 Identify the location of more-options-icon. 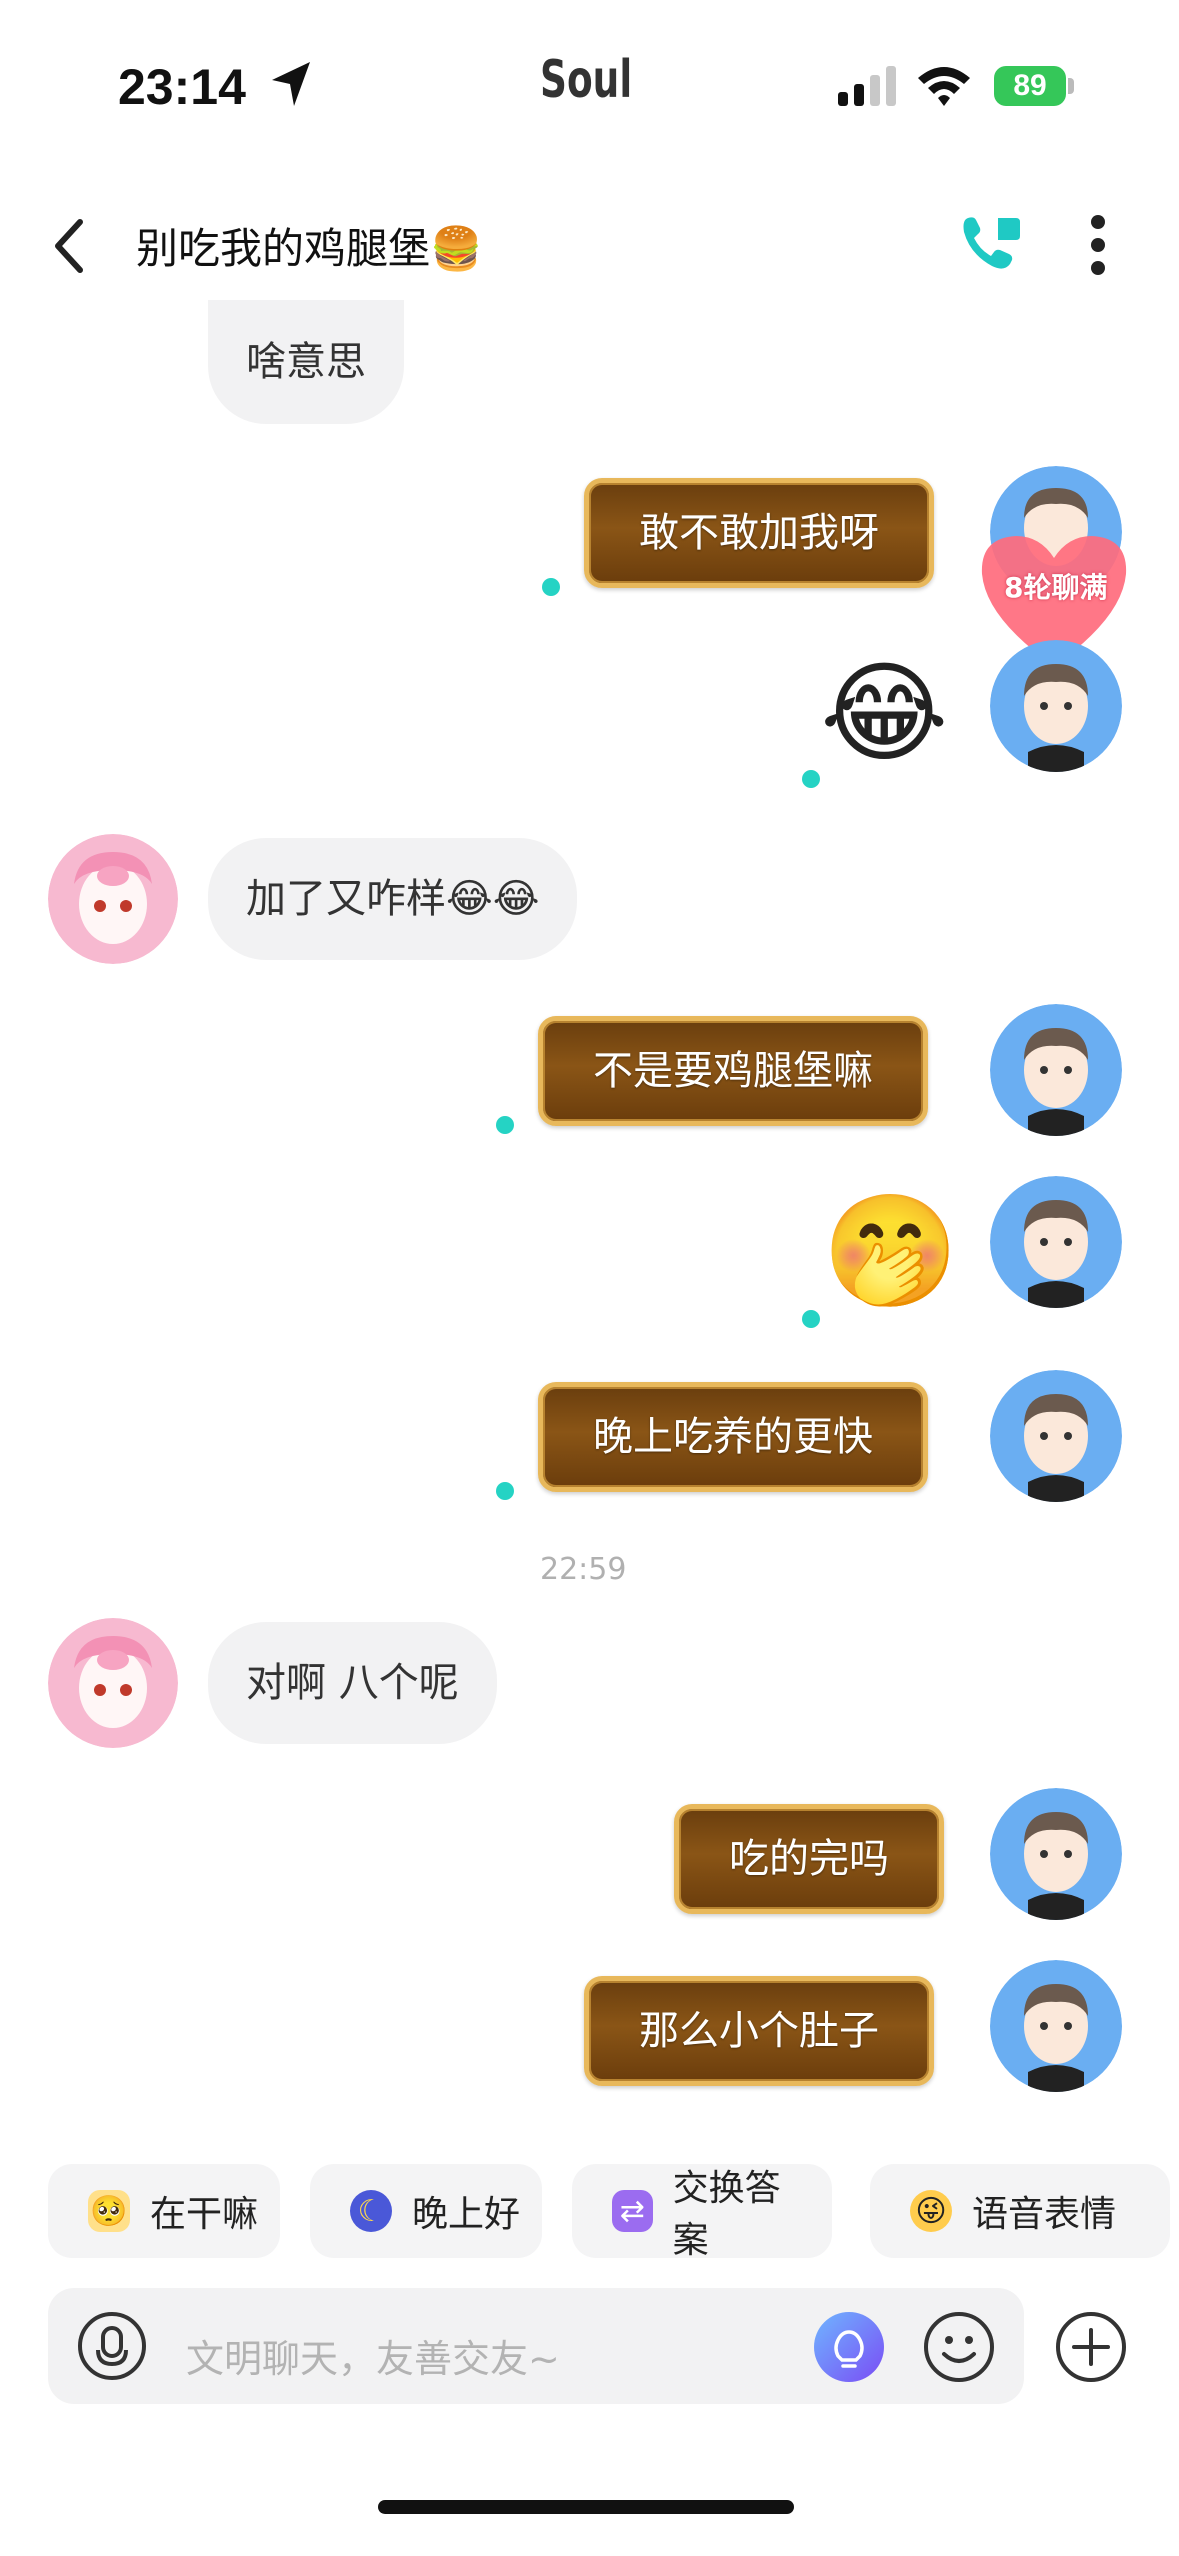
(1098, 245).